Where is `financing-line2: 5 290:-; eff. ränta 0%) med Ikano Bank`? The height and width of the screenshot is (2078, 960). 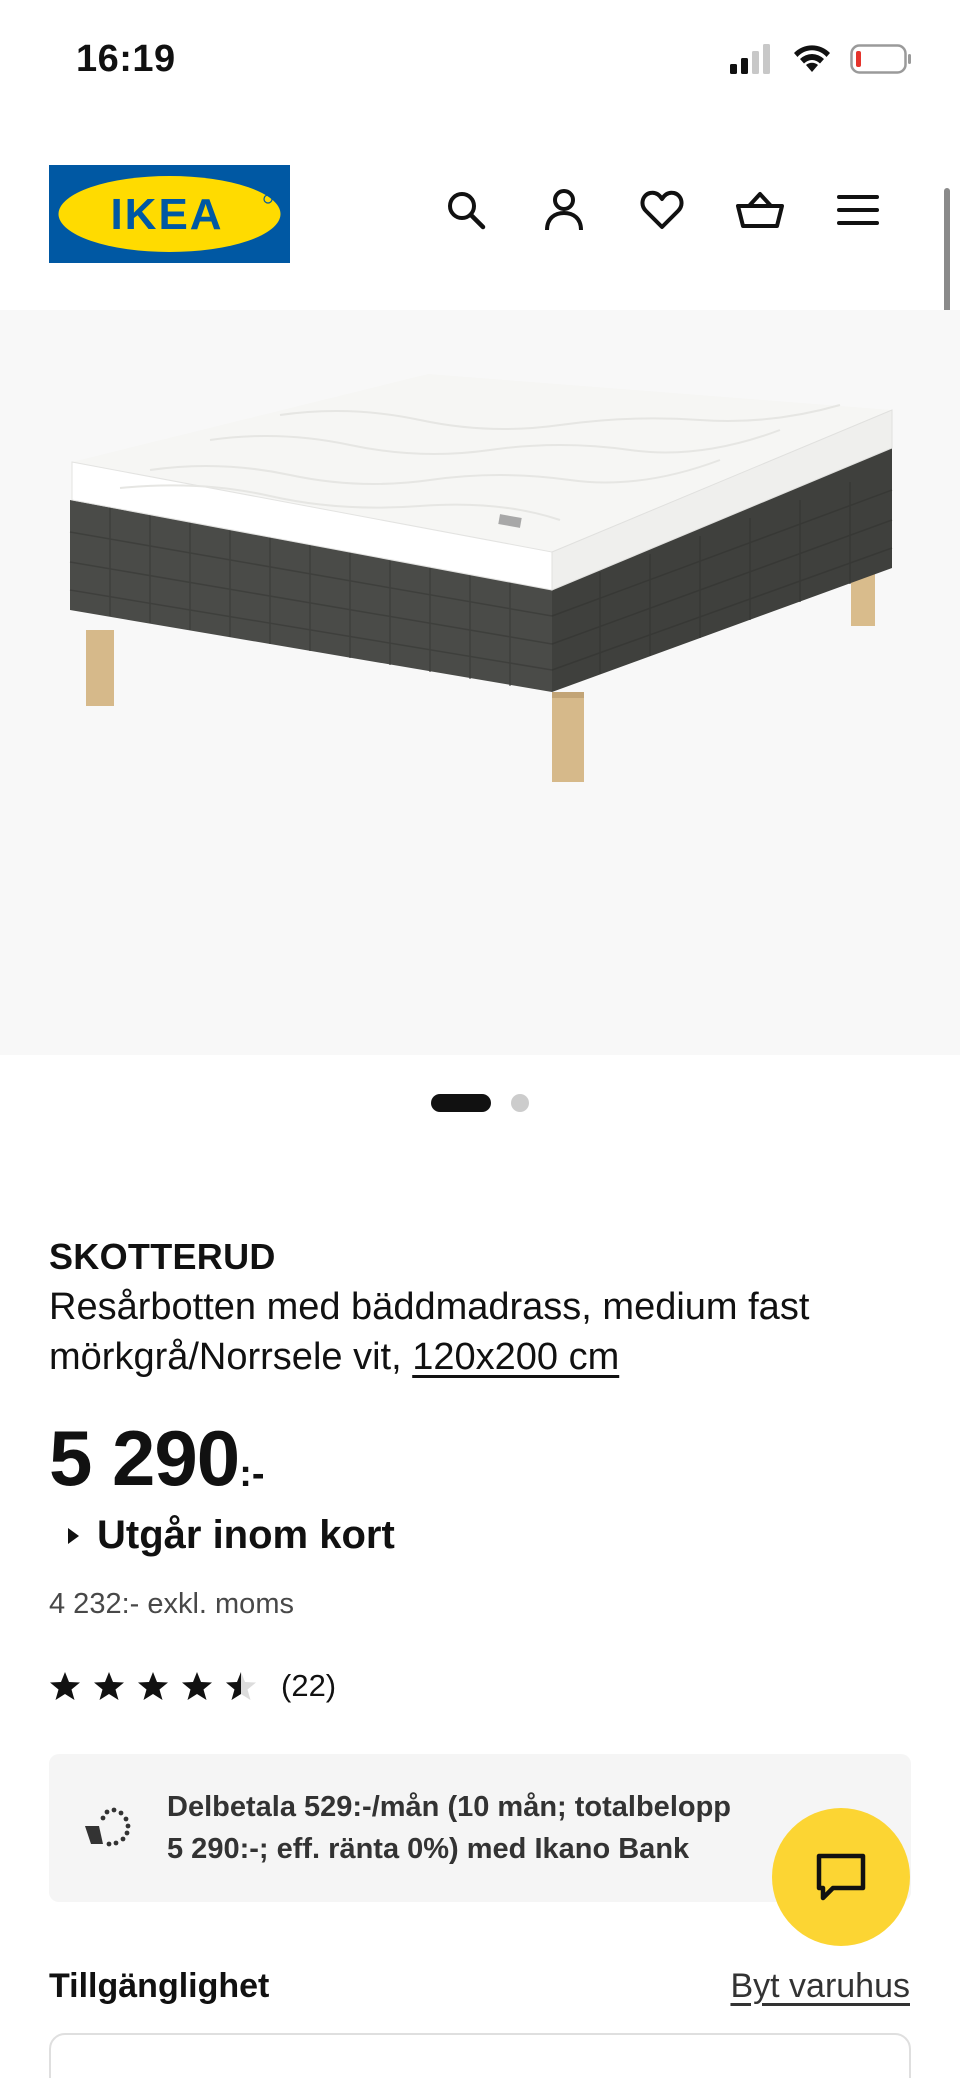
financing-line2: 5 290:-; eff. ränta 0%) med Ikano Bank is located at coordinates (428, 1849).